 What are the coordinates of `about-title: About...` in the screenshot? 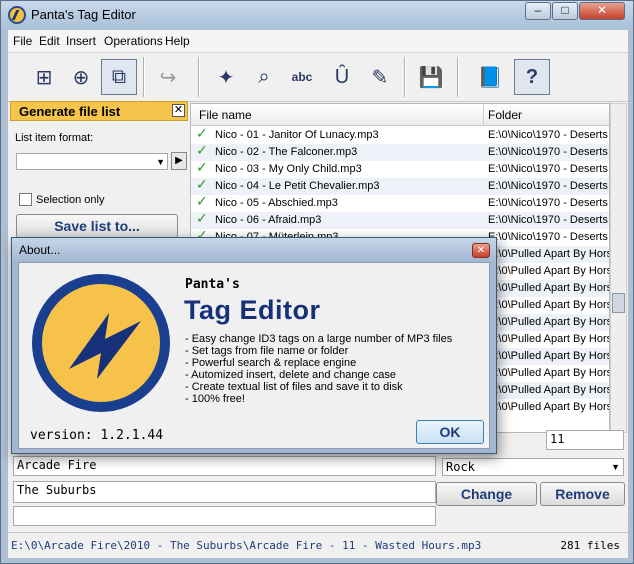 It's located at (40, 250).